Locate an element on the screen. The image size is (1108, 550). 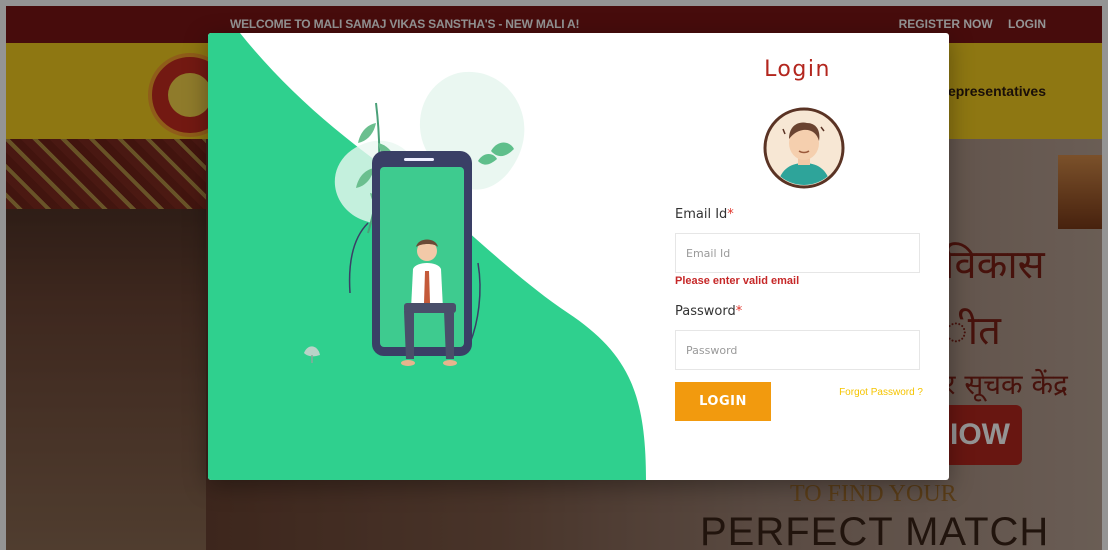
user-avatar-icon is located at coordinates (804, 148).